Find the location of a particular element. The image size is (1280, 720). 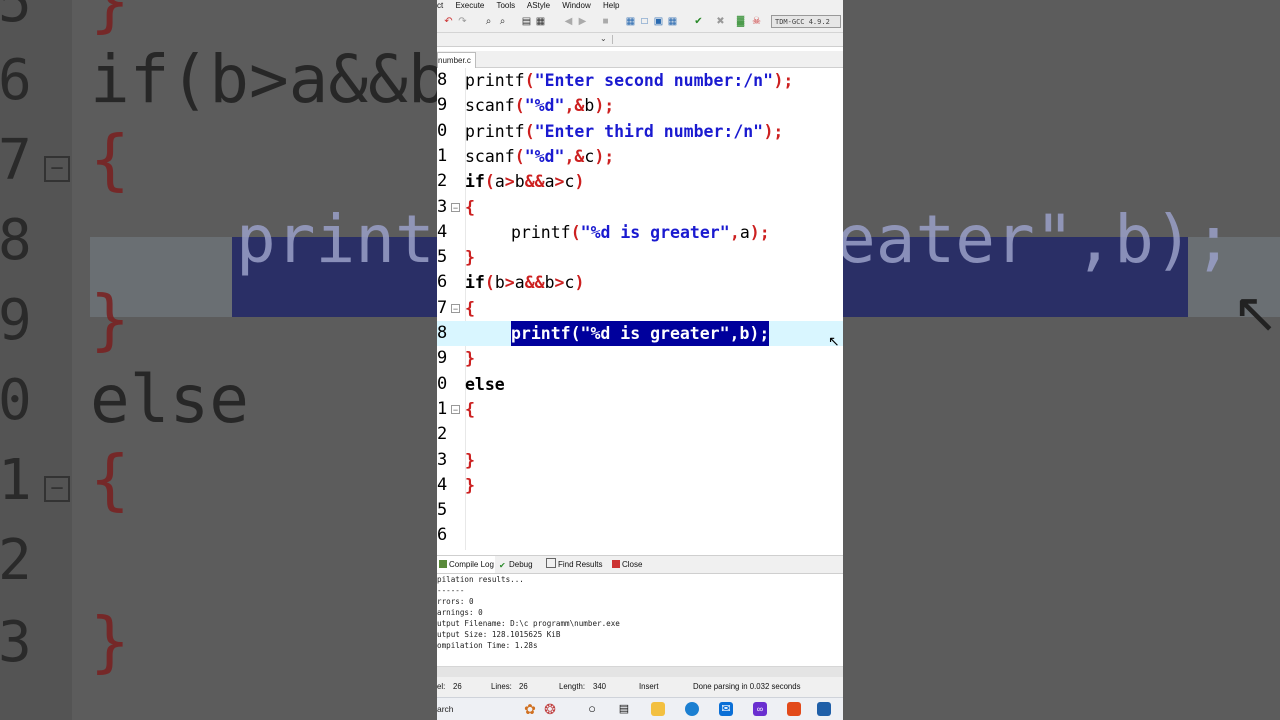

undo-icon: ↶ is located at coordinates (448, 21).